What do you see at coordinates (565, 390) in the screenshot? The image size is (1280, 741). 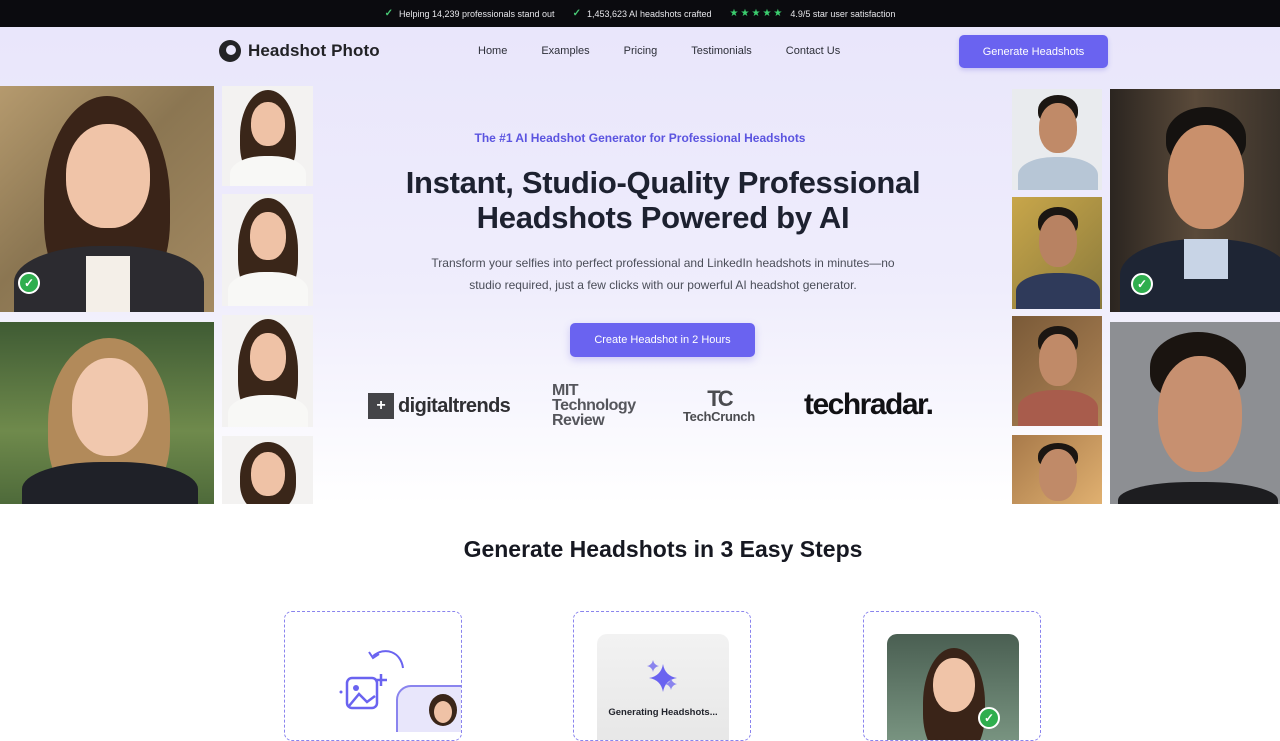 I see `mit-line1: MIT` at bounding box center [565, 390].